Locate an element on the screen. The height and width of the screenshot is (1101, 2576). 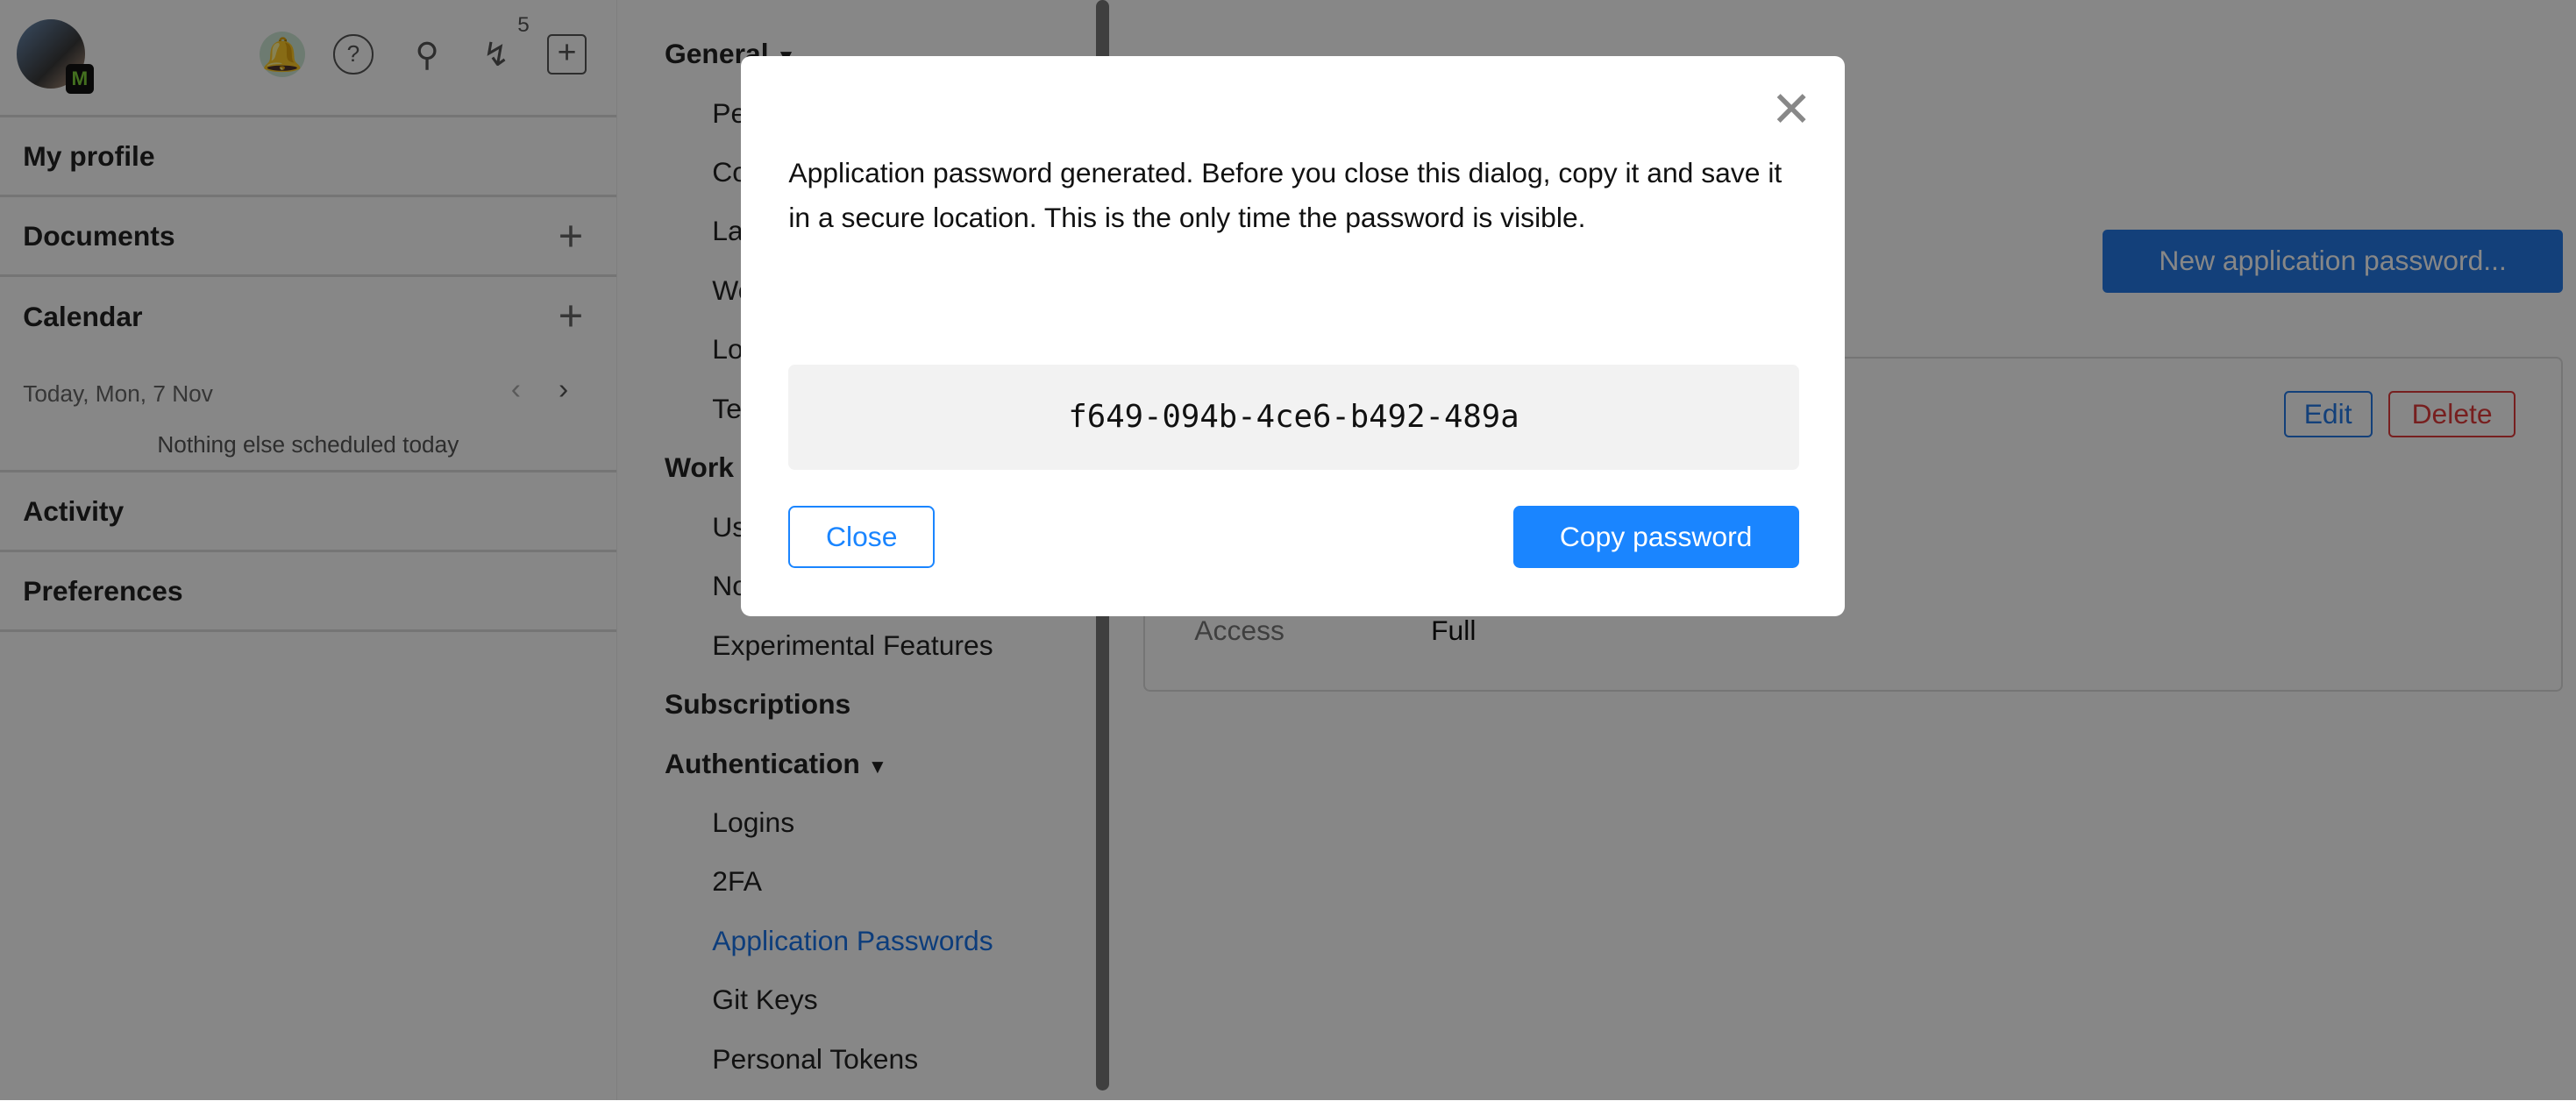
copy-password-button: Copy password is located at coordinates (1655, 537).